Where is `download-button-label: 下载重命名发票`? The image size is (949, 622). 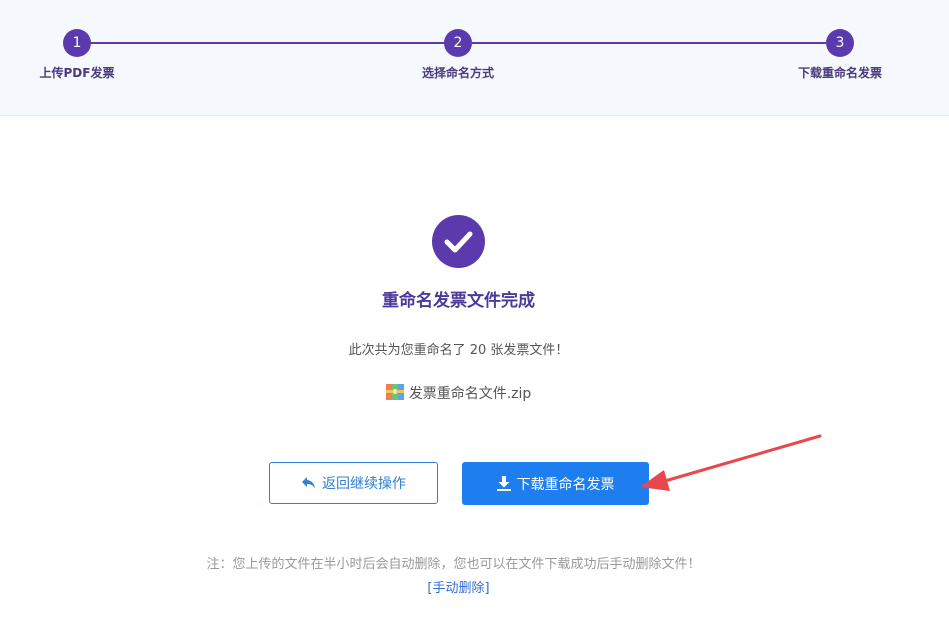
download-button-label: 下载重命名发票 is located at coordinates (565, 484).